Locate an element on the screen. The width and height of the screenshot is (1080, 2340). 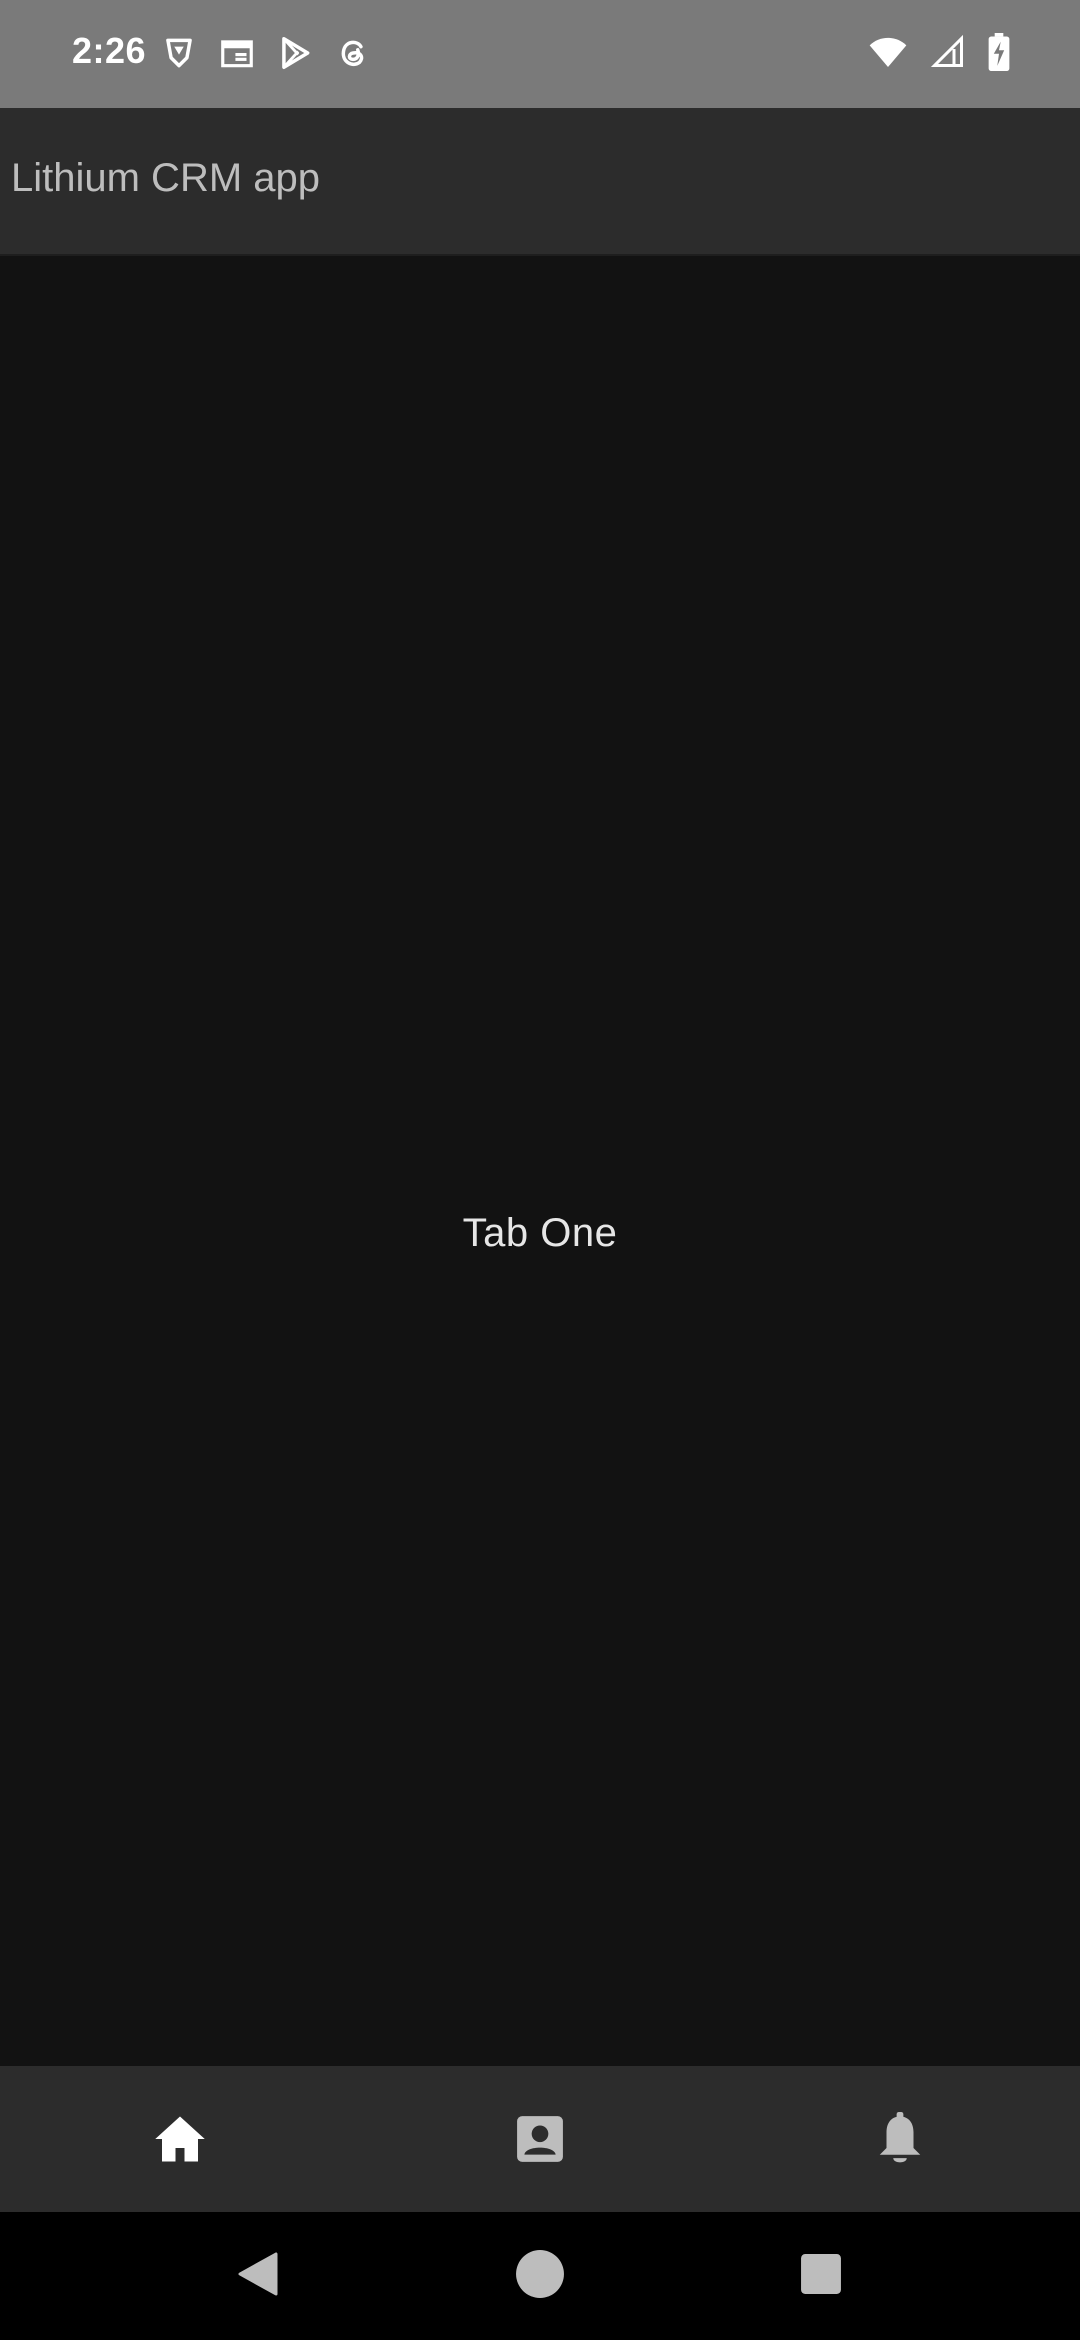
status-bar: 2:26 is located at coordinates (540, 54).